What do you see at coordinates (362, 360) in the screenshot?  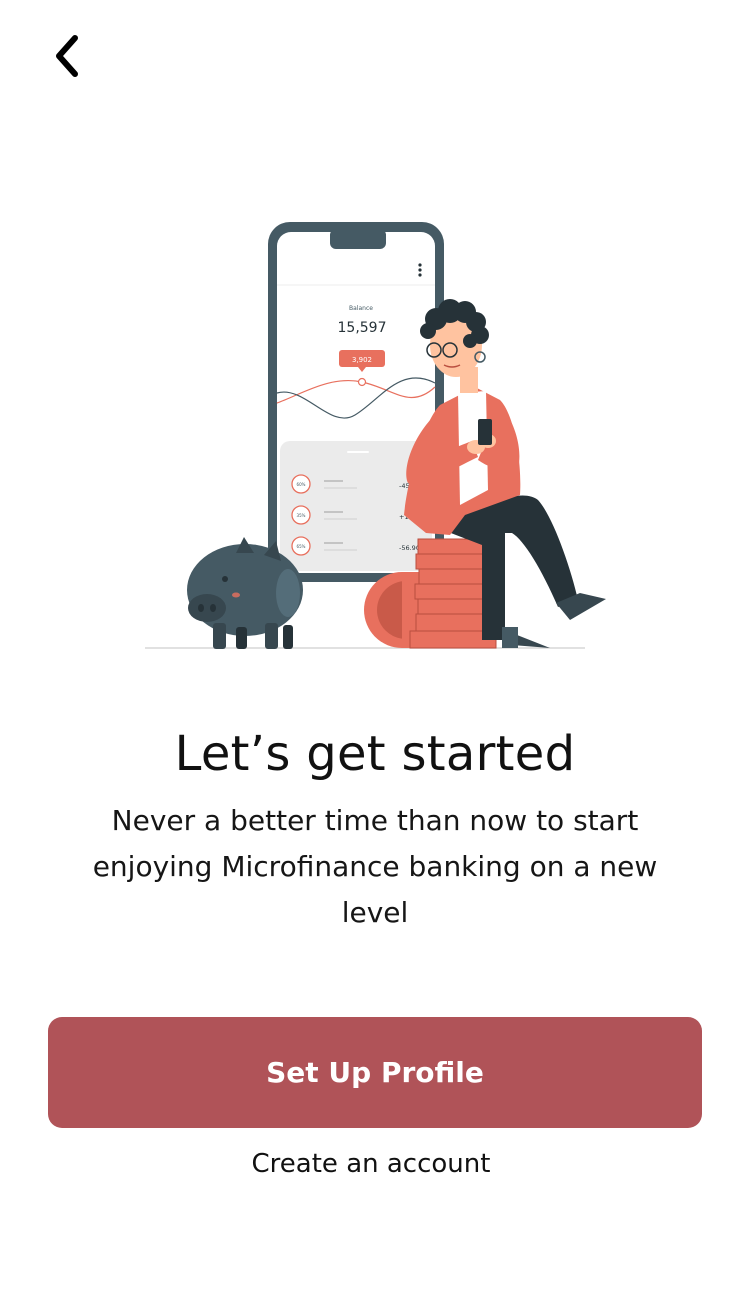 I see `highlight-value: 3,902` at bounding box center [362, 360].